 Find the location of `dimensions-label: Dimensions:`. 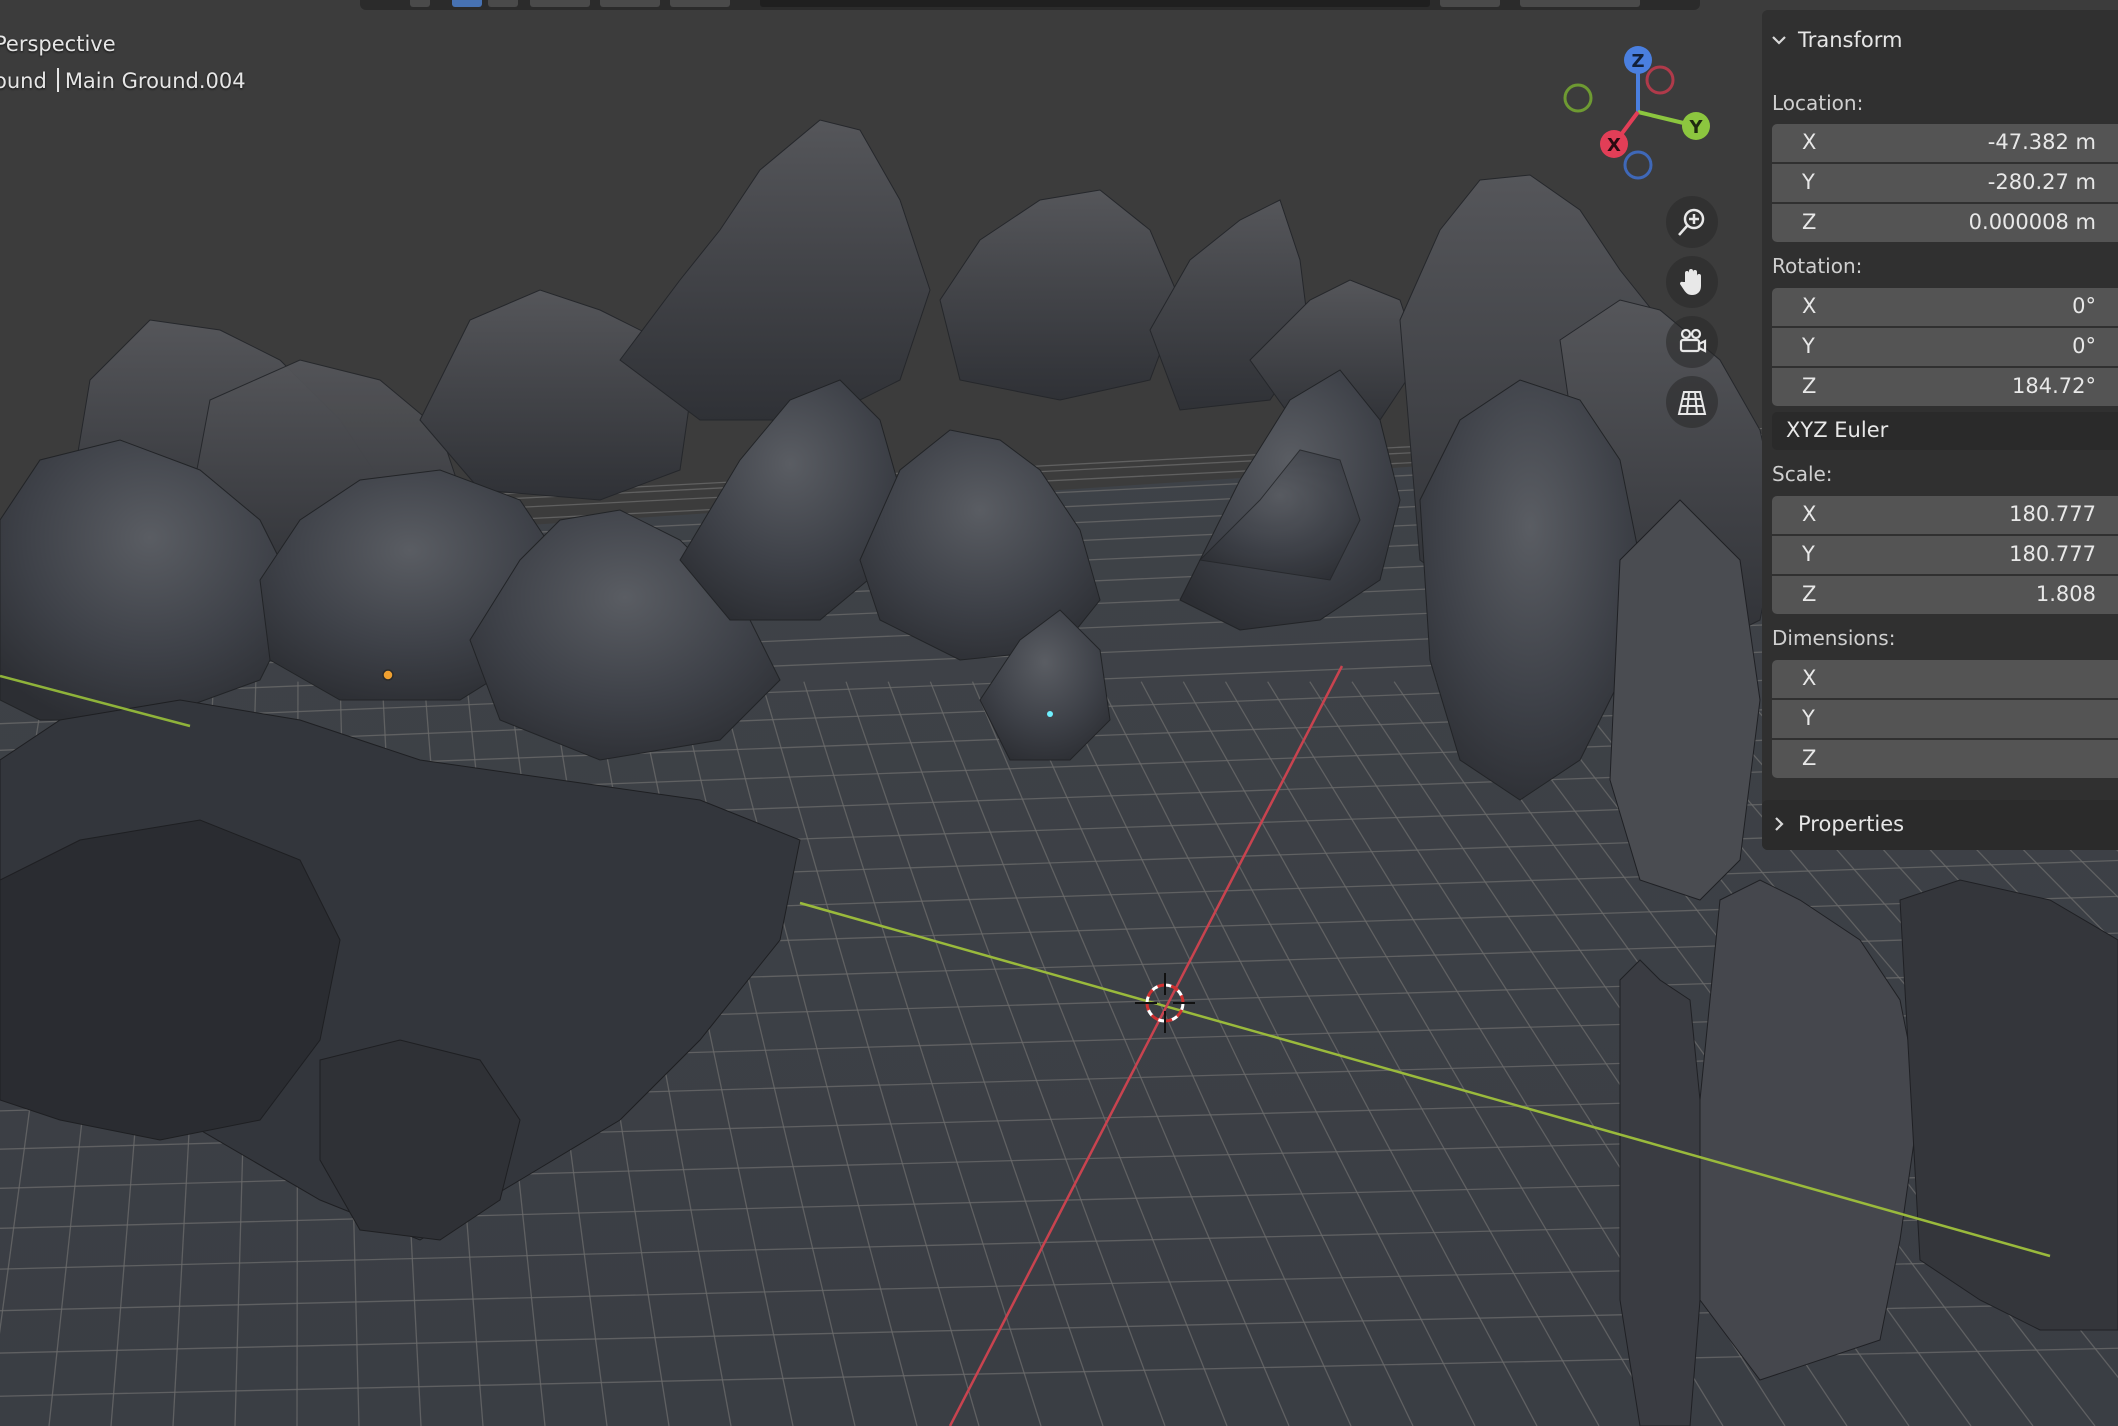

dimensions-label: Dimensions: is located at coordinates (1834, 638).